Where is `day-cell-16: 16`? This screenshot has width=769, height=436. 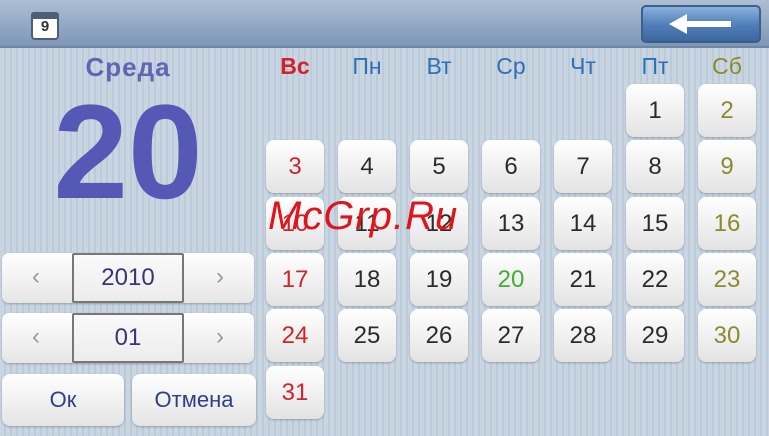
day-cell-16: 16 is located at coordinates (727, 223).